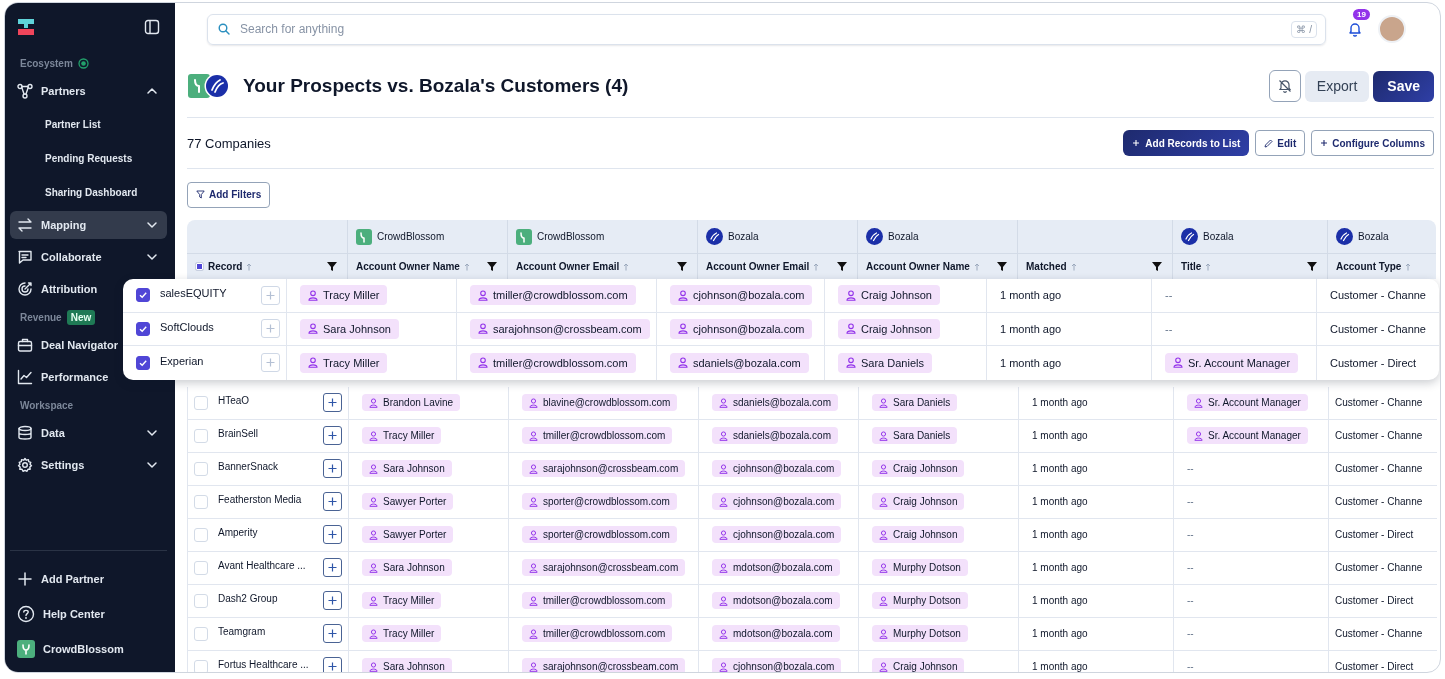  Describe the element at coordinates (88, 124) in the screenshot. I see `nav-subitem: Partner List` at that location.